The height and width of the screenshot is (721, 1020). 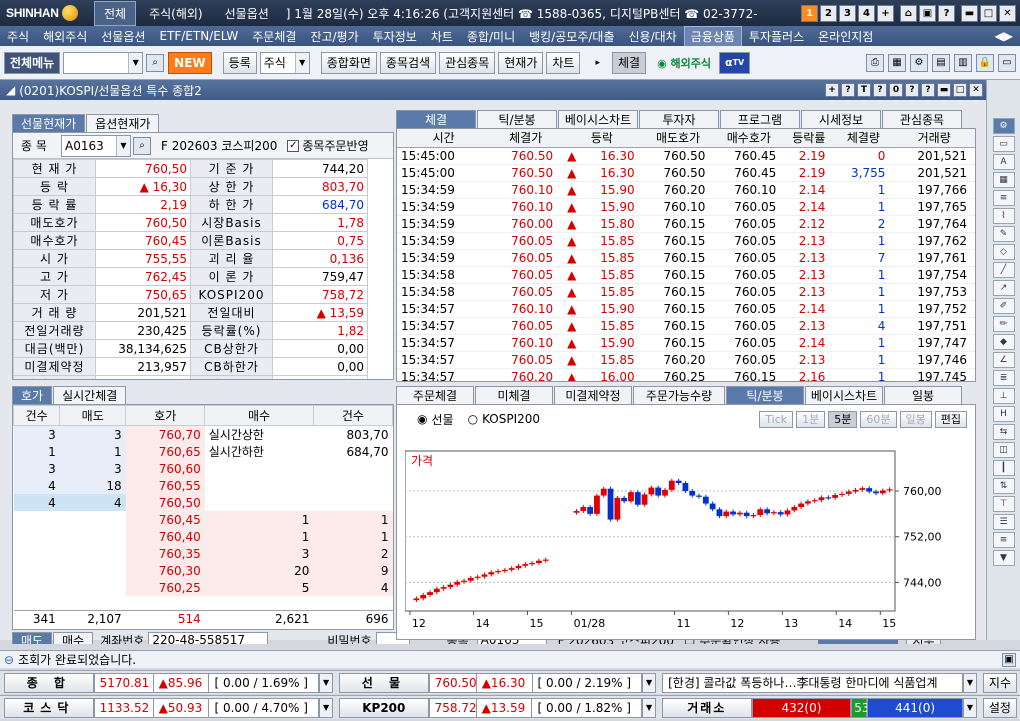 What do you see at coordinates (1003, 486) in the screenshot?
I see `compare-icon: ⇅` at bounding box center [1003, 486].